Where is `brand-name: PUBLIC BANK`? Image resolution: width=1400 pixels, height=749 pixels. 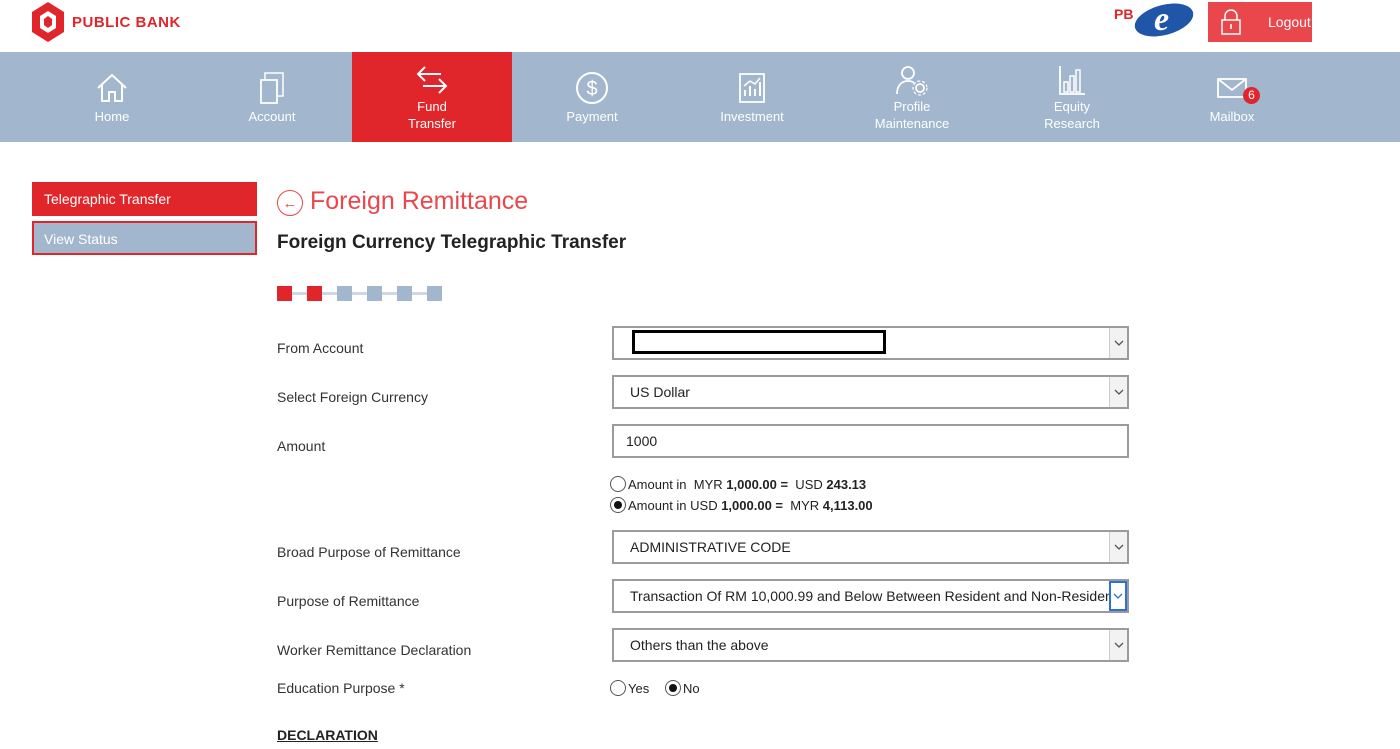 brand-name: PUBLIC BANK is located at coordinates (126, 22).